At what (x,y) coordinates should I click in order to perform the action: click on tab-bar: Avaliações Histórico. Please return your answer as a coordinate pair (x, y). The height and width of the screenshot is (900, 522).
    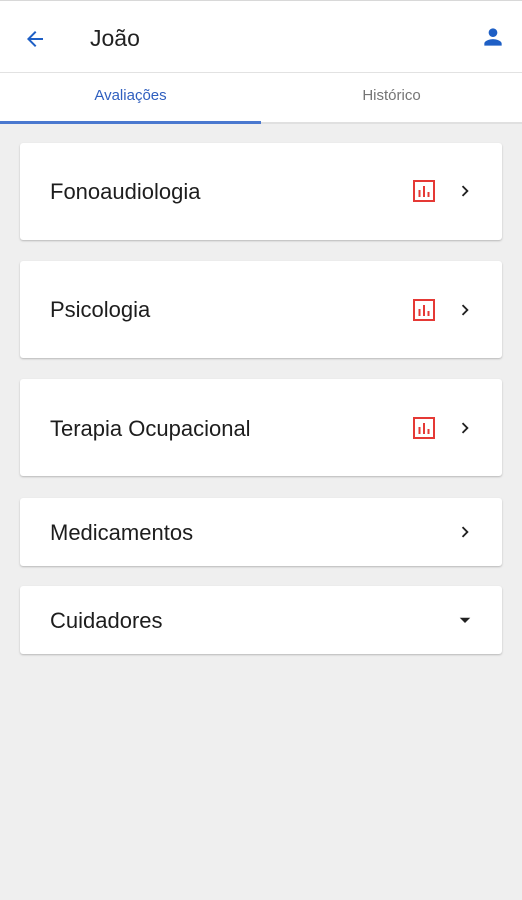
    Looking at the image, I should click on (261, 98).